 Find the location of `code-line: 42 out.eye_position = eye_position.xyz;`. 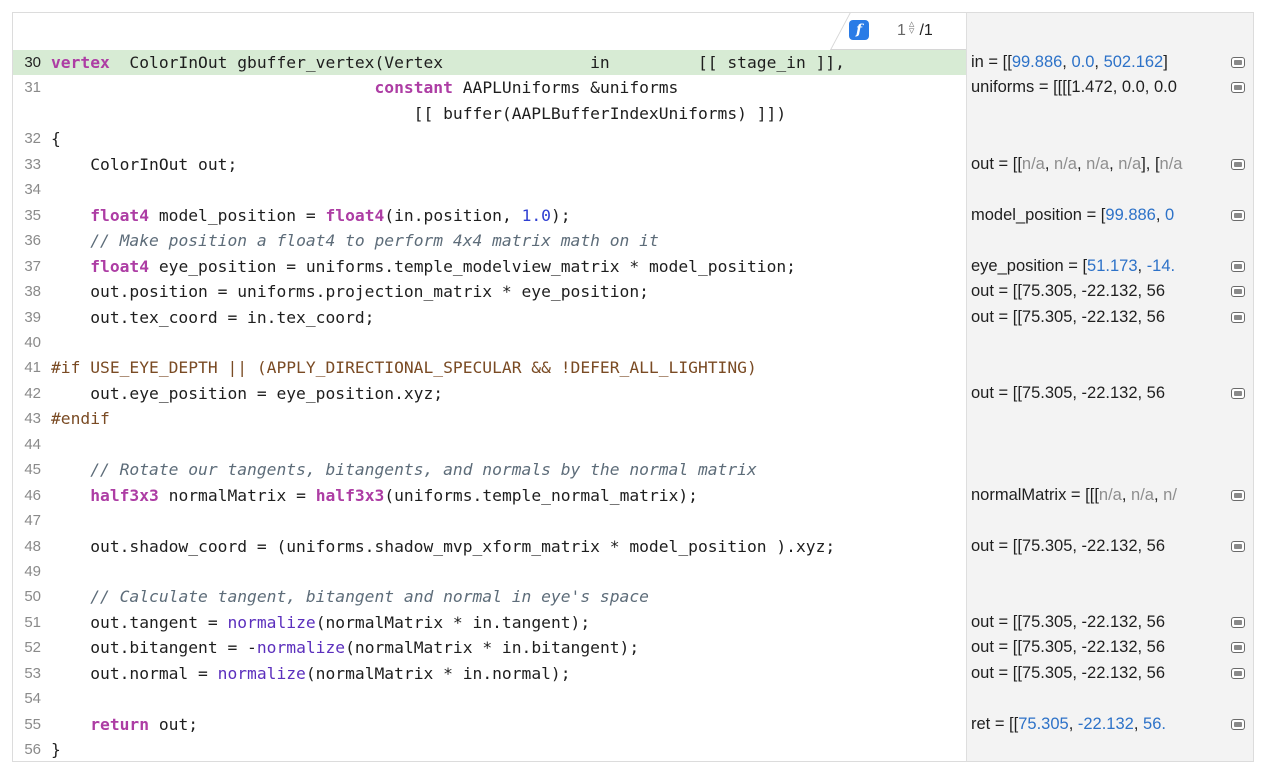

code-line: 42 out.eye_position = eye_position.xyz; is located at coordinates (489, 393).